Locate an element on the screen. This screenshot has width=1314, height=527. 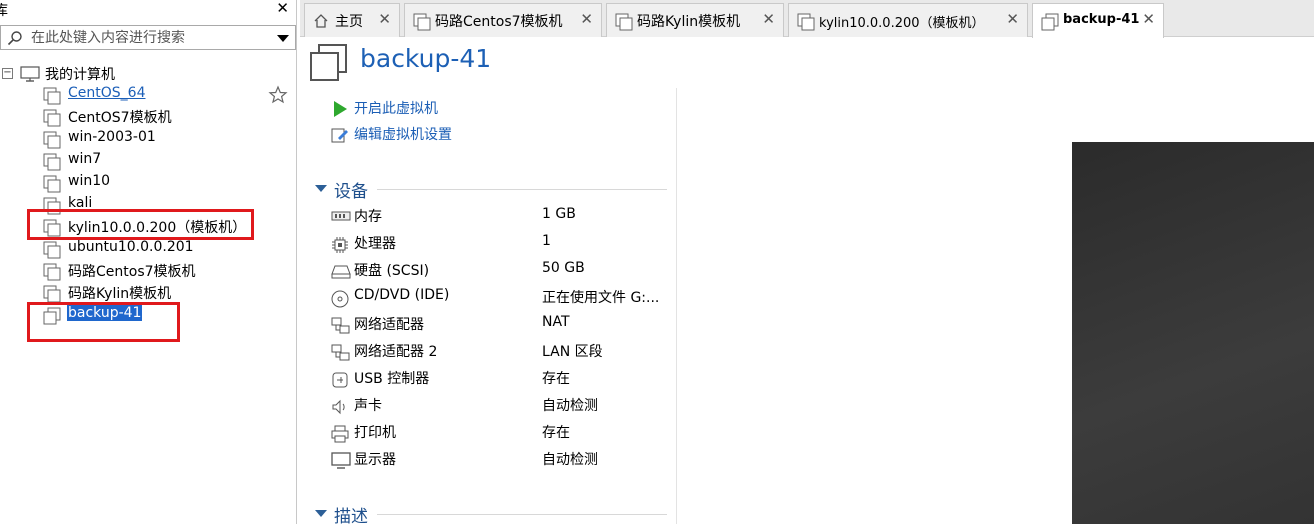
chevron-down-icon is located at coordinates (283, 38).